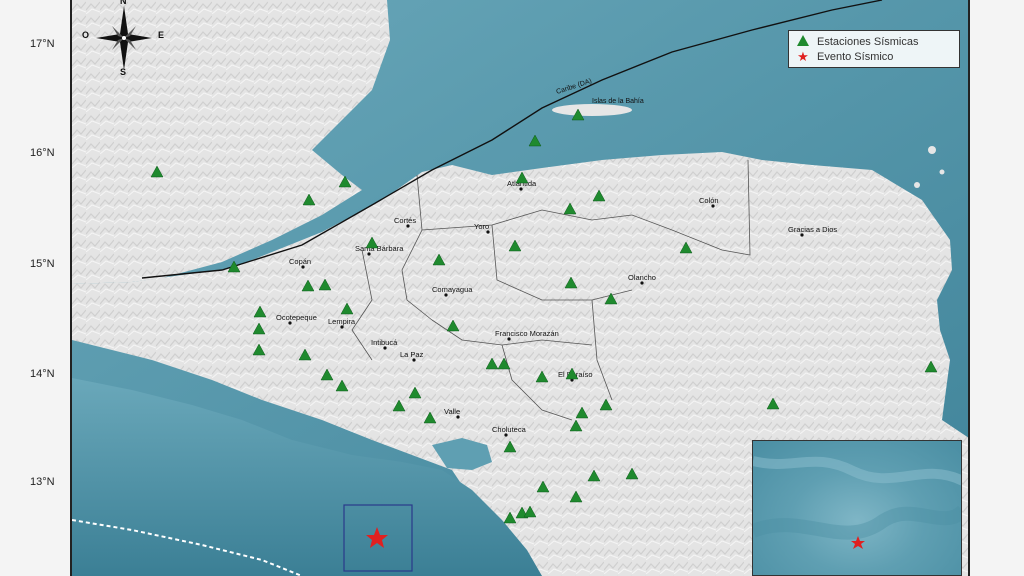 This screenshot has height=576, width=1024. Describe the element at coordinates (384, 342) in the screenshot. I see `city-label: Intibucá` at that location.